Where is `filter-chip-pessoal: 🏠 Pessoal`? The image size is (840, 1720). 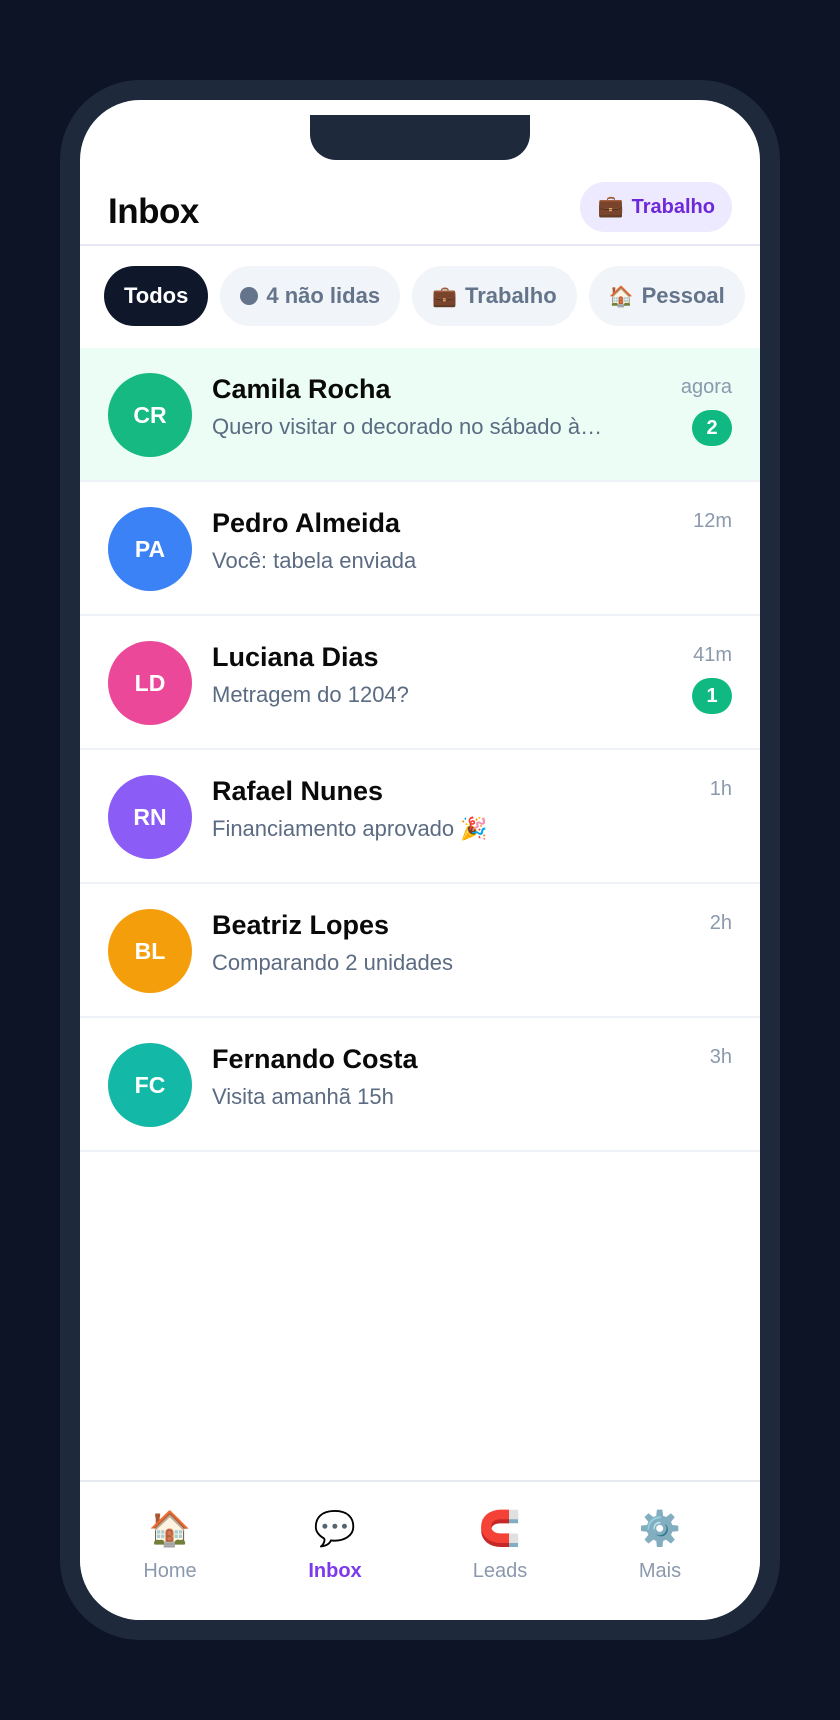
filter-chip-pessoal: 🏠 Pessoal is located at coordinates (666, 296).